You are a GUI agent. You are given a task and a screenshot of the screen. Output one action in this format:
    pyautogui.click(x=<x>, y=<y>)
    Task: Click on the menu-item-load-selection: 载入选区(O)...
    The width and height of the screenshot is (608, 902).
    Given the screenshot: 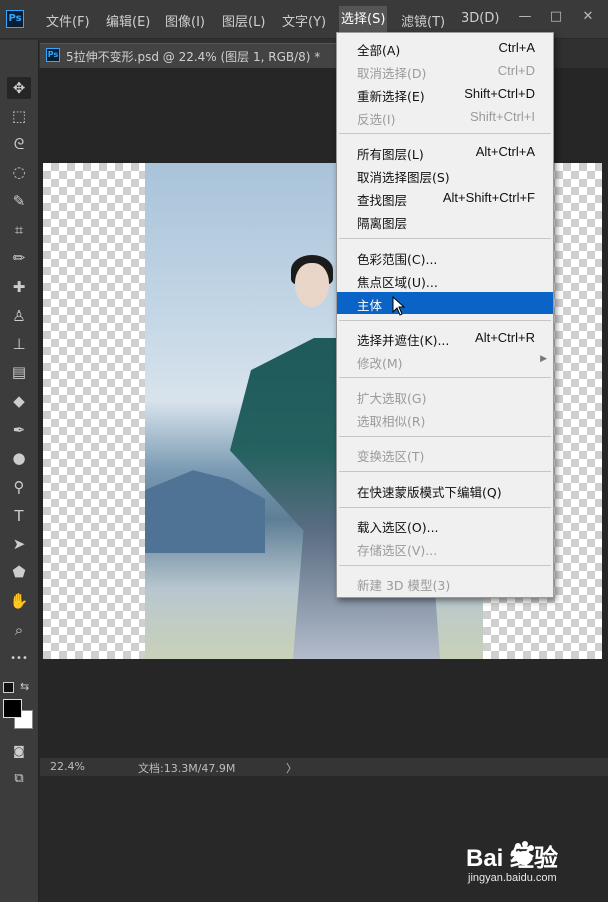 What is the action you would take?
    pyautogui.click(x=445, y=525)
    